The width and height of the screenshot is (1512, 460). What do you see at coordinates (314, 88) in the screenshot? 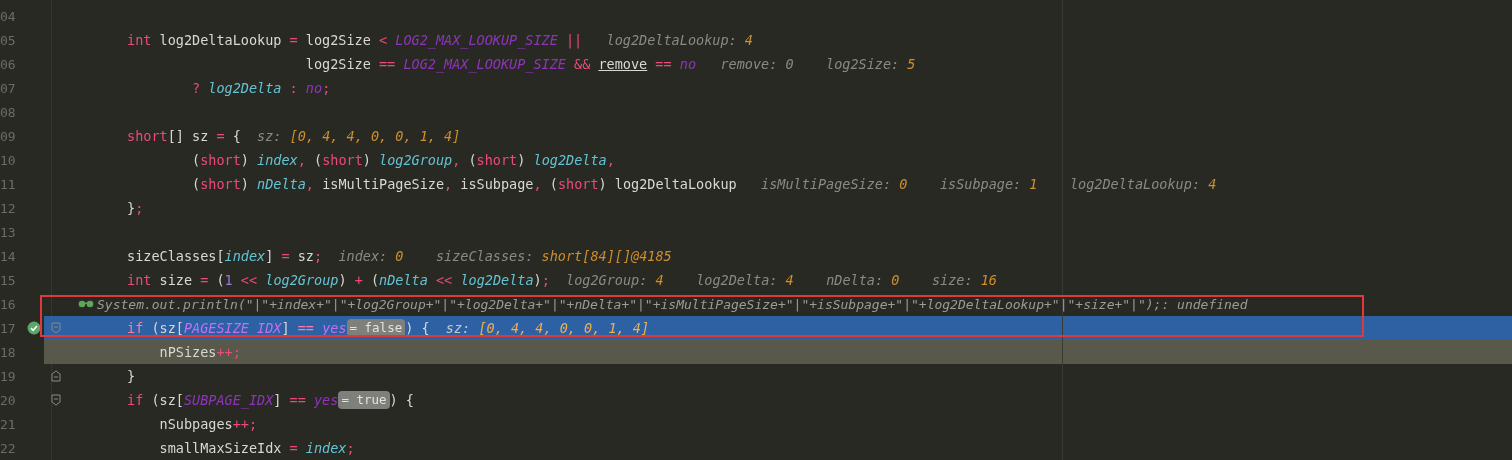
I see `constant: no` at bounding box center [314, 88].